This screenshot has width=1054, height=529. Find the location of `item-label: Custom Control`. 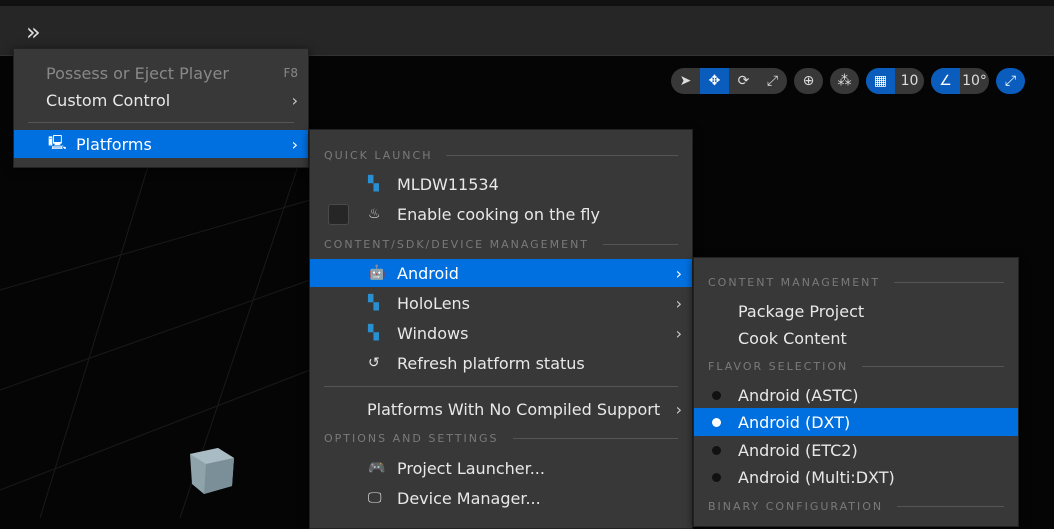

item-label: Custom Control is located at coordinates (108, 100).